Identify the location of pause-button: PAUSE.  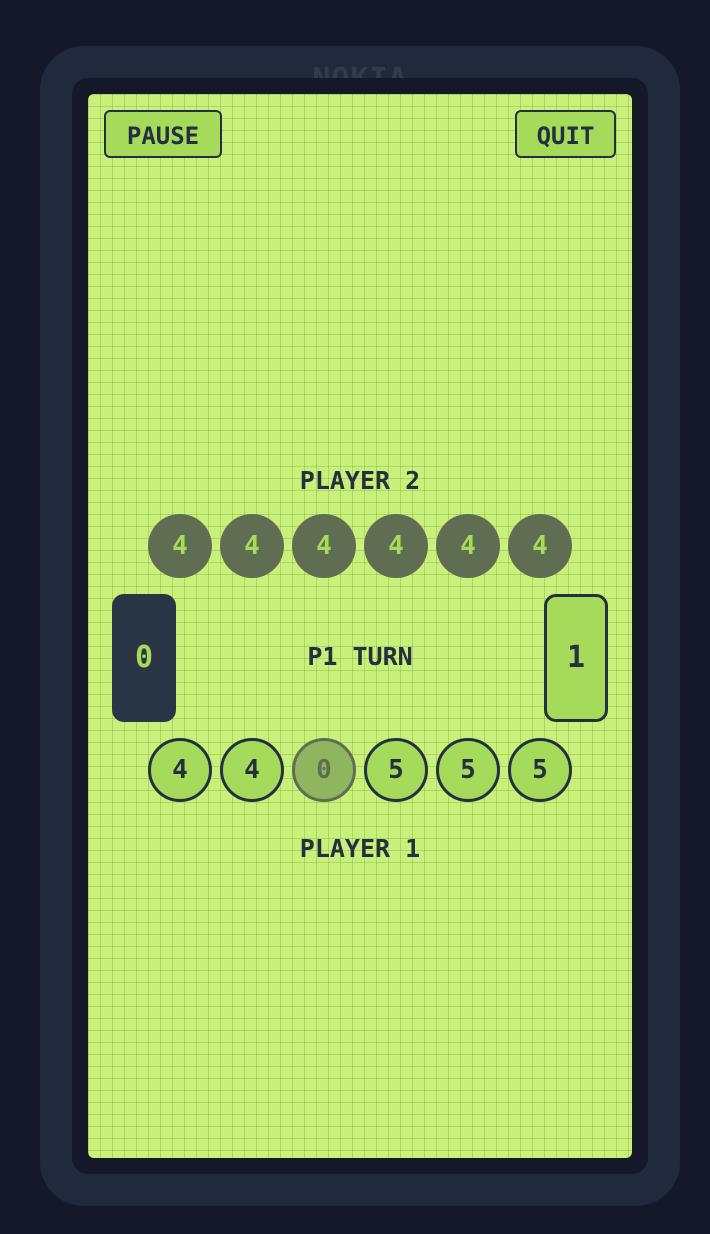
(163, 134).